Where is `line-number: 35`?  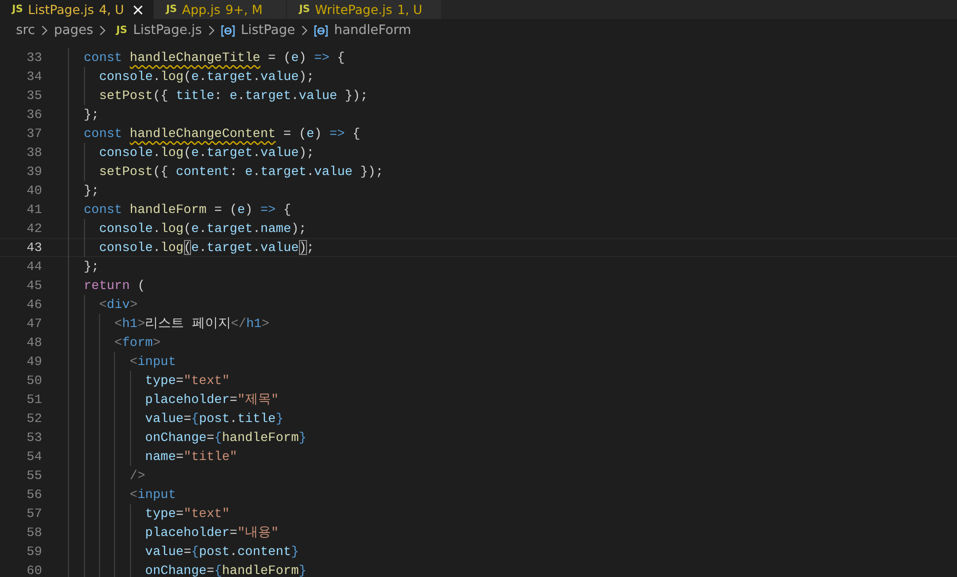 line-number: 35 is located at coordinates (34, 96).